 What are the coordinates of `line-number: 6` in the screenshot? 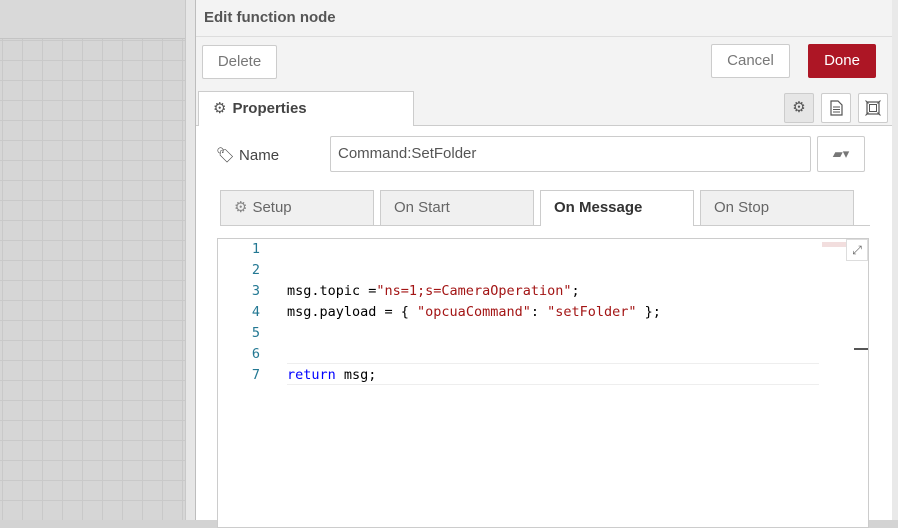 It's located at (255, 354).